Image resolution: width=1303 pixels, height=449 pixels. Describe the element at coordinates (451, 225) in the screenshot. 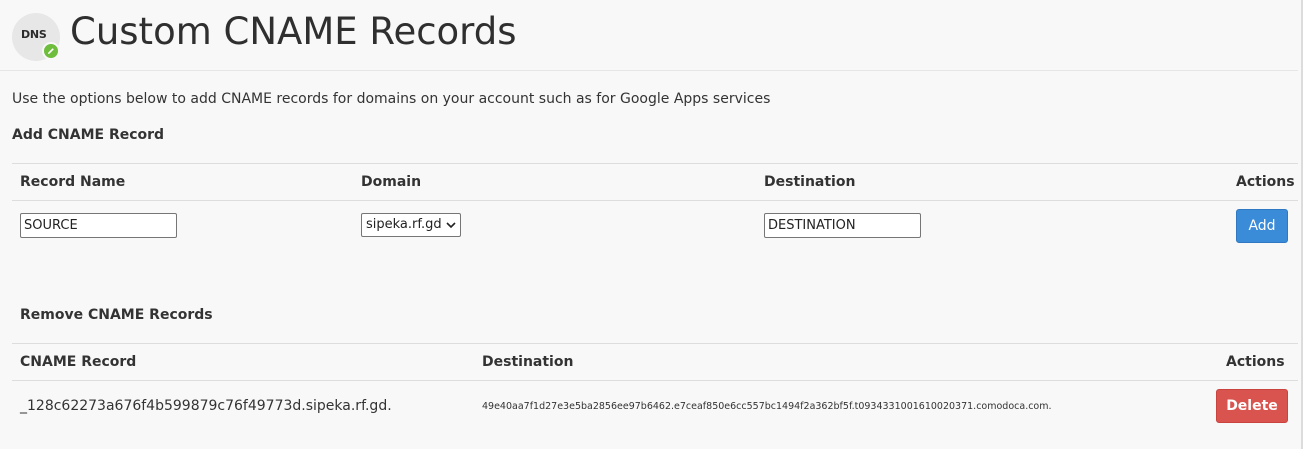

I see `chevron-down-icon` at that location.